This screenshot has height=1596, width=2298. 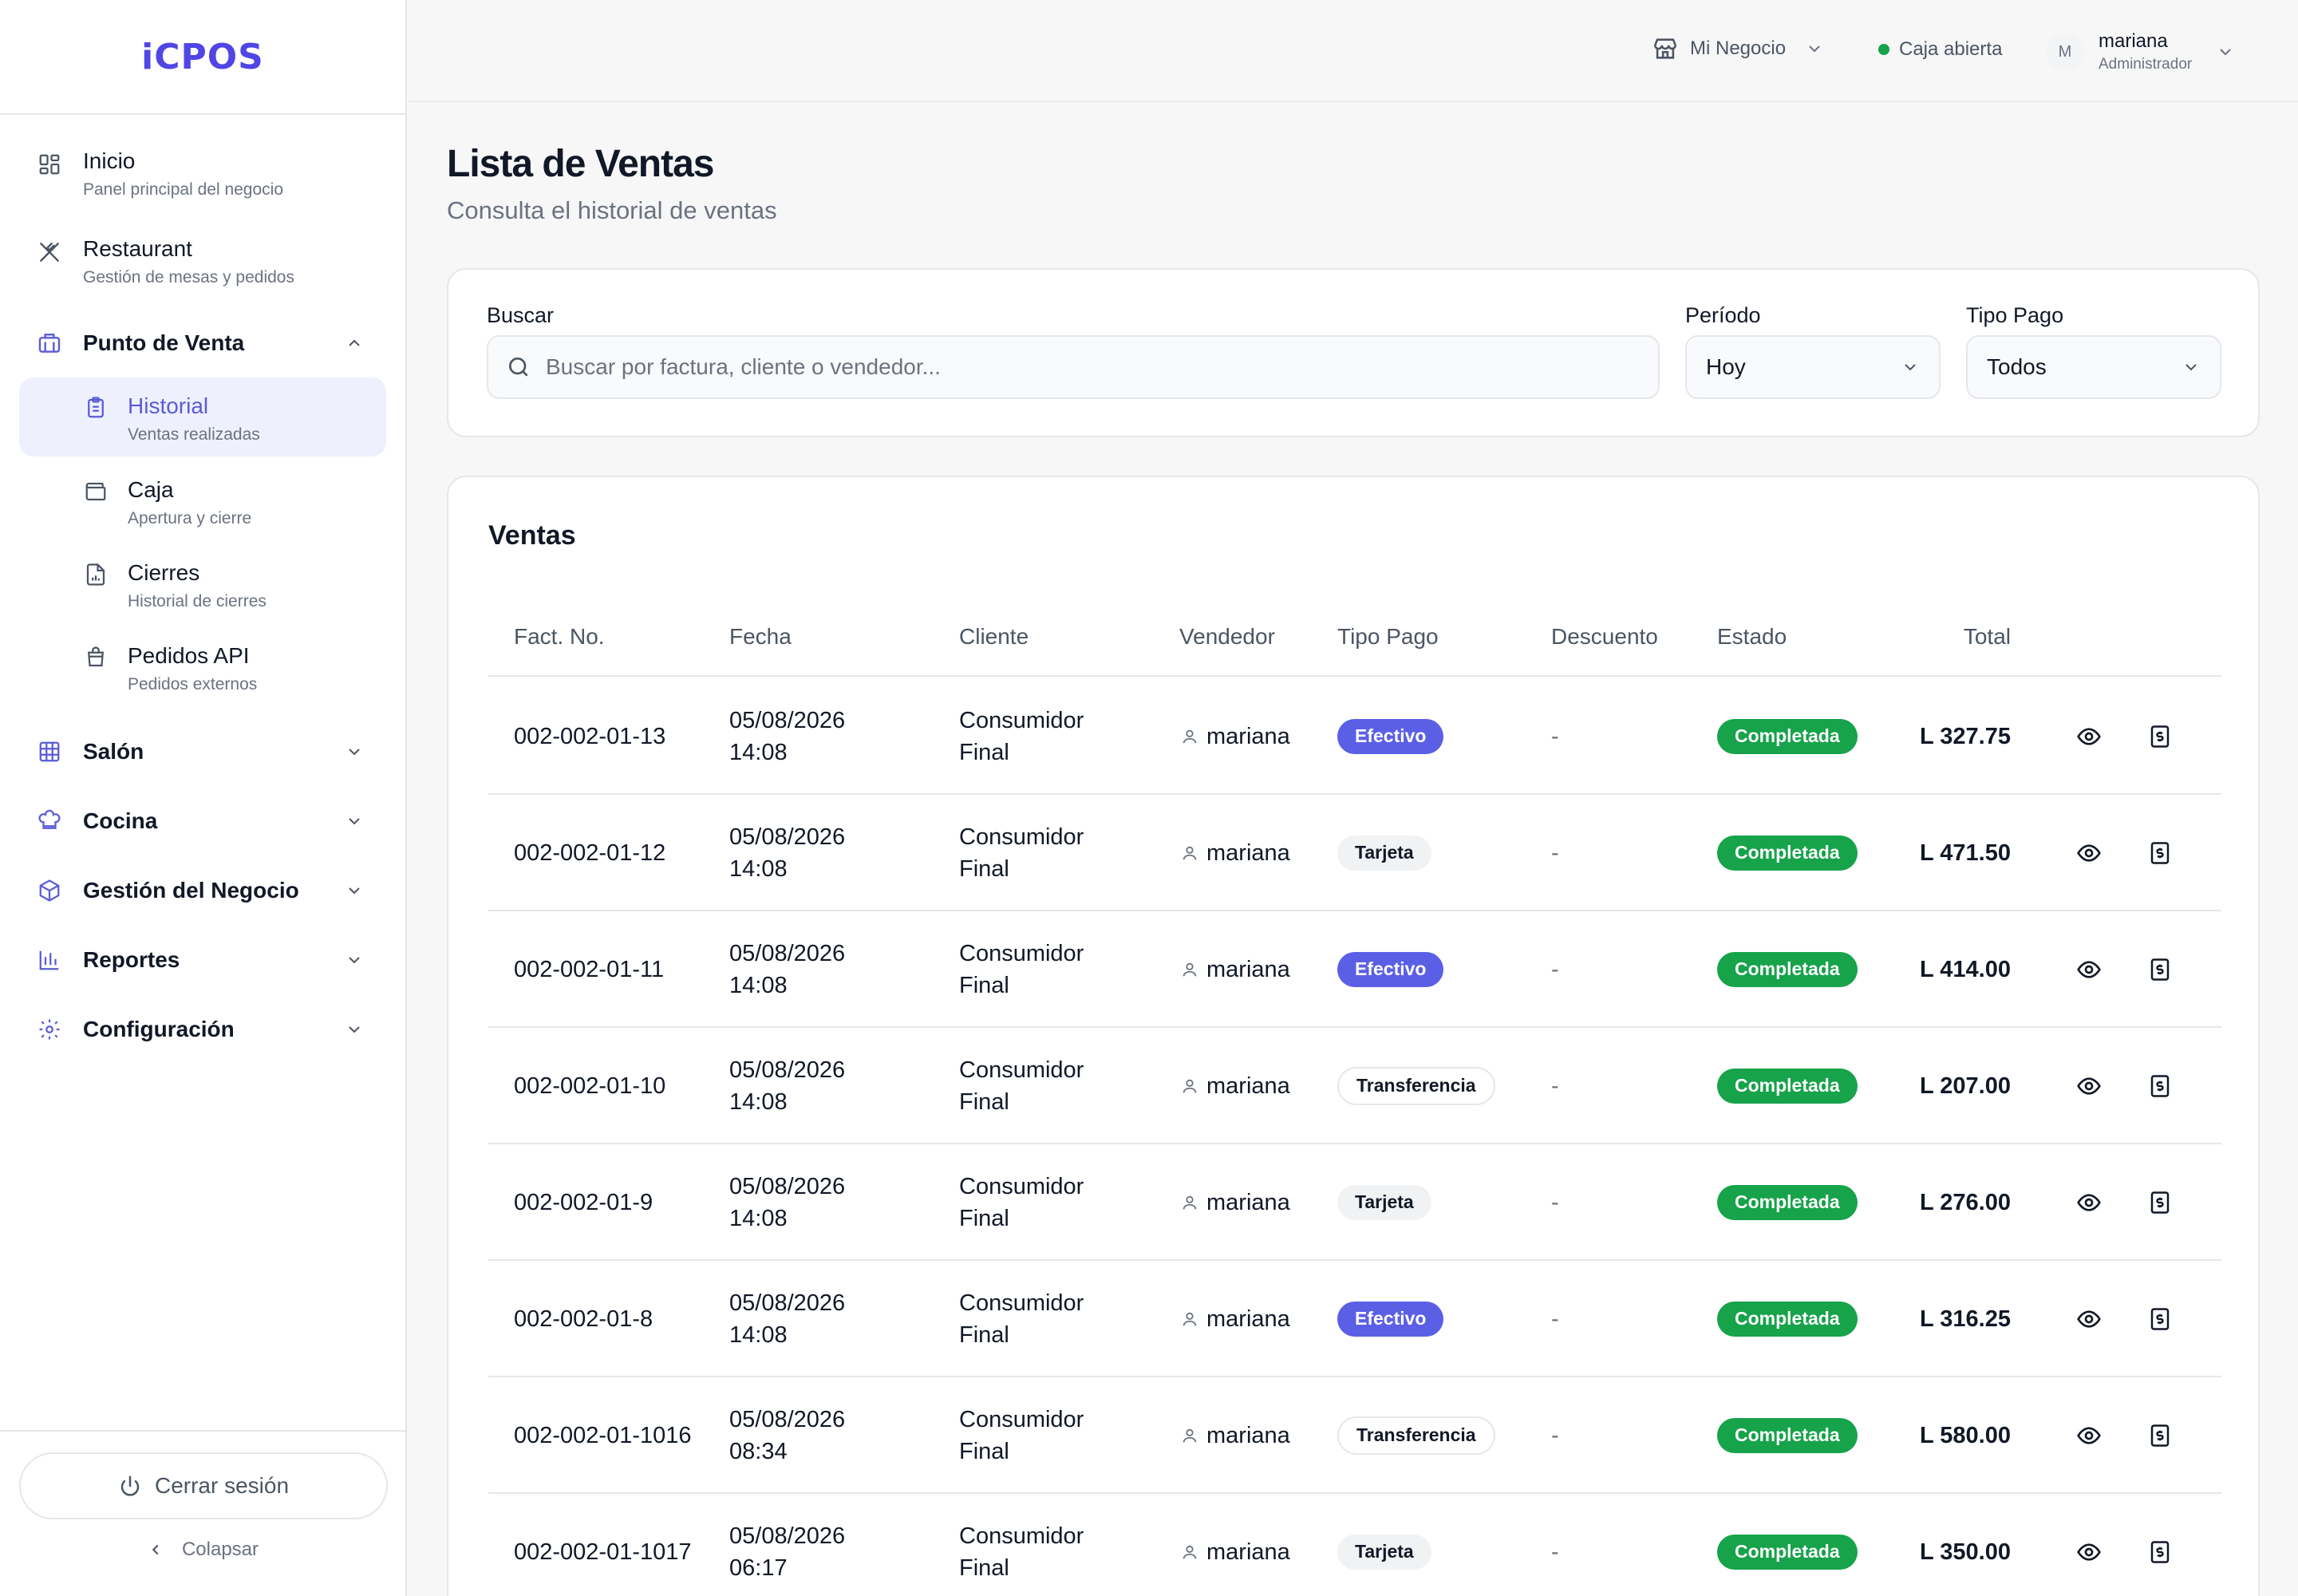 What do you see at coordinates (203, 57) in the screenshot?
I see `app-logo: iCPOS` at bounding box center [203, 57].